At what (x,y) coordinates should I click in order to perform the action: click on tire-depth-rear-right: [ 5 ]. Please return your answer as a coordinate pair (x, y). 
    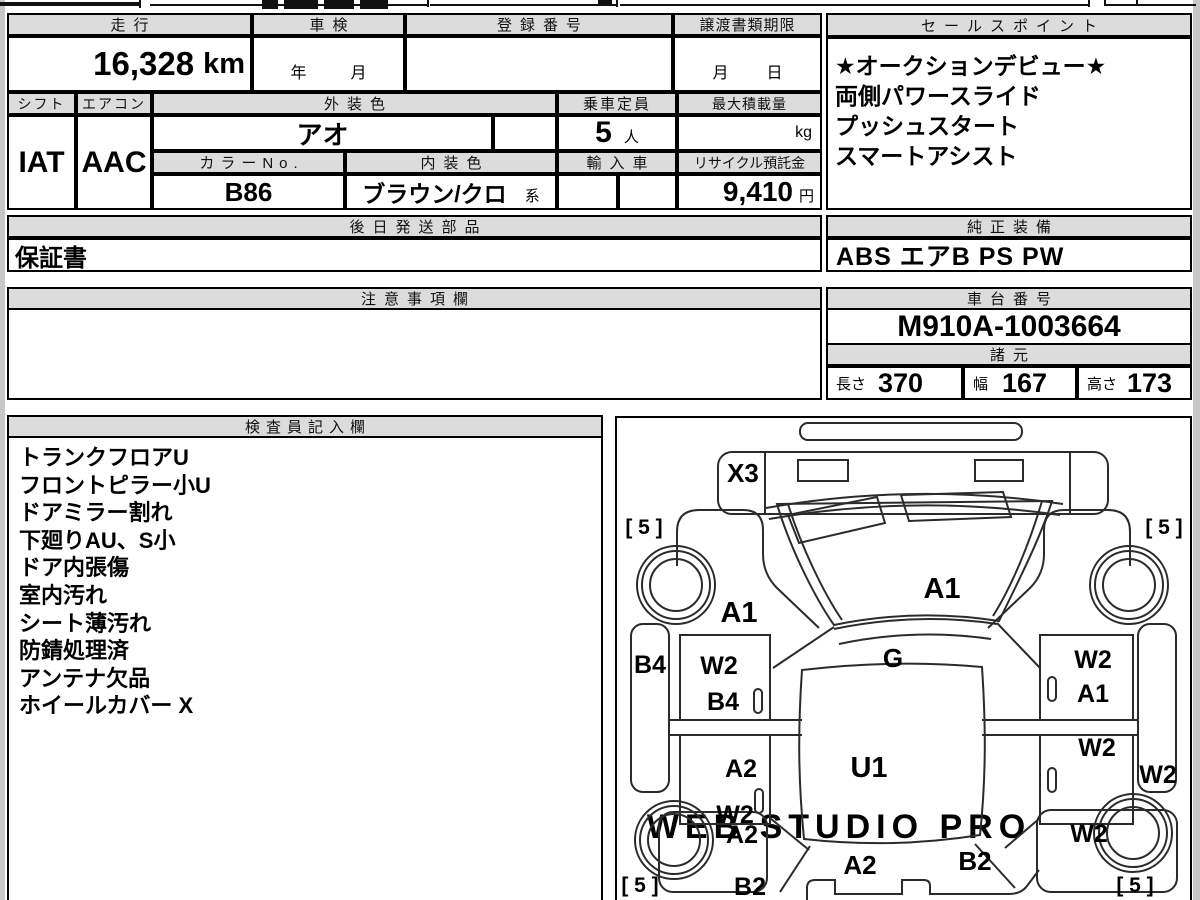
    Looking at the image, I should click on (1134, 885).